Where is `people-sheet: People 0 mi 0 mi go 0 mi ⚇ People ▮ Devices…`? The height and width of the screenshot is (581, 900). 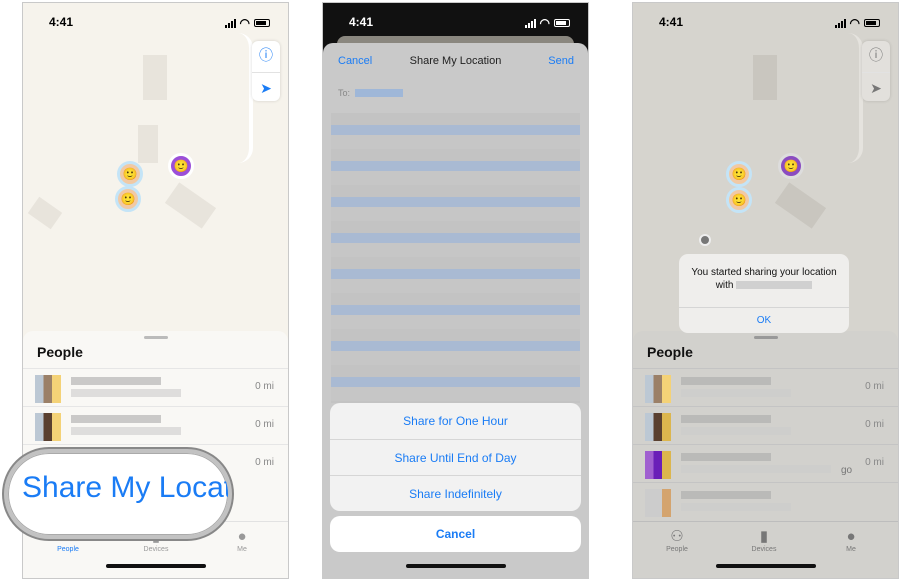
people-sheet: People 0 mi 0 mi go 0 mi ⚇ People ▮ Devices… is located at coordinates (765, 454).